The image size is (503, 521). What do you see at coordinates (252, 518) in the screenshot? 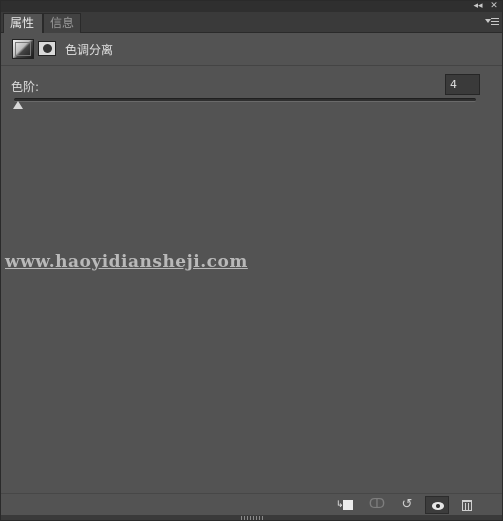
I see `resize-grip` at bounding box center [252, 518].